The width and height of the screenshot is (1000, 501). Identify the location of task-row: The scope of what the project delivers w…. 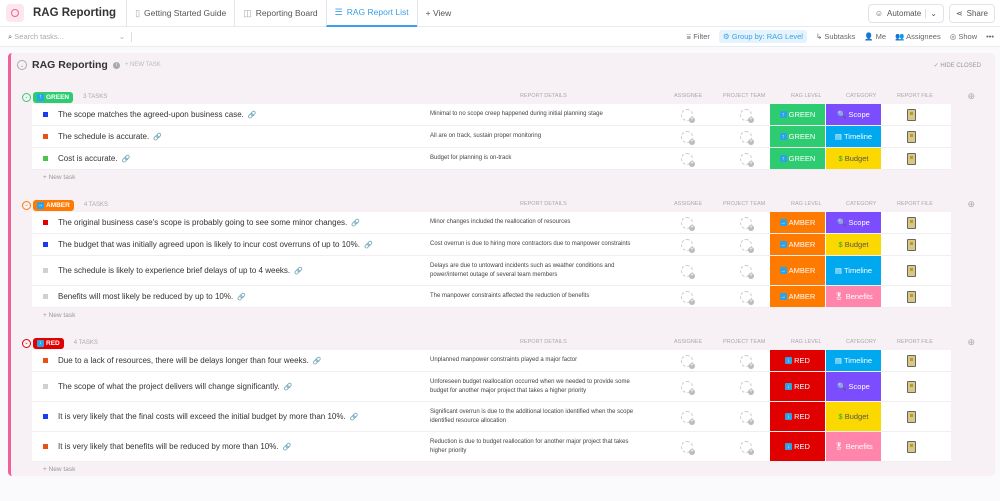
(491, 387).